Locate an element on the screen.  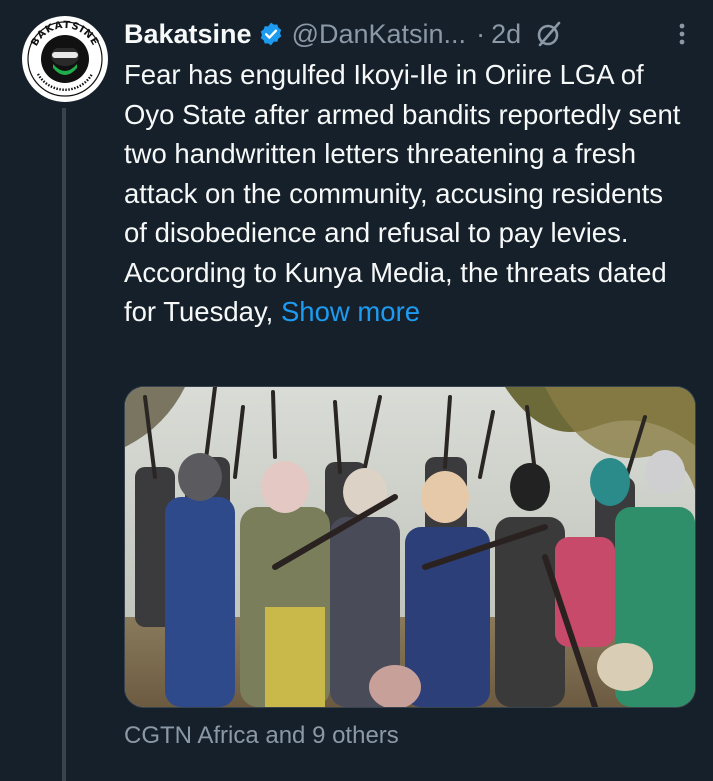
more-vertical-icon is located at coordinates (682, 34).